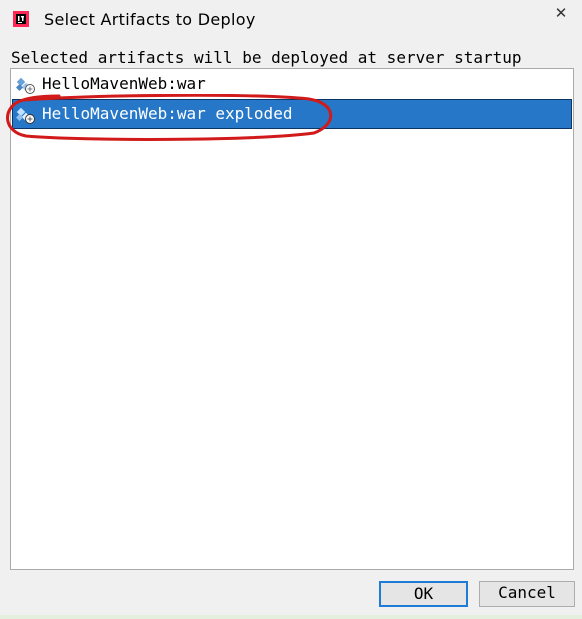 The height and width of the screenshot is (619, 582). I want to click on window-title: Select Artifacts to Deploy, so click(150, 19).